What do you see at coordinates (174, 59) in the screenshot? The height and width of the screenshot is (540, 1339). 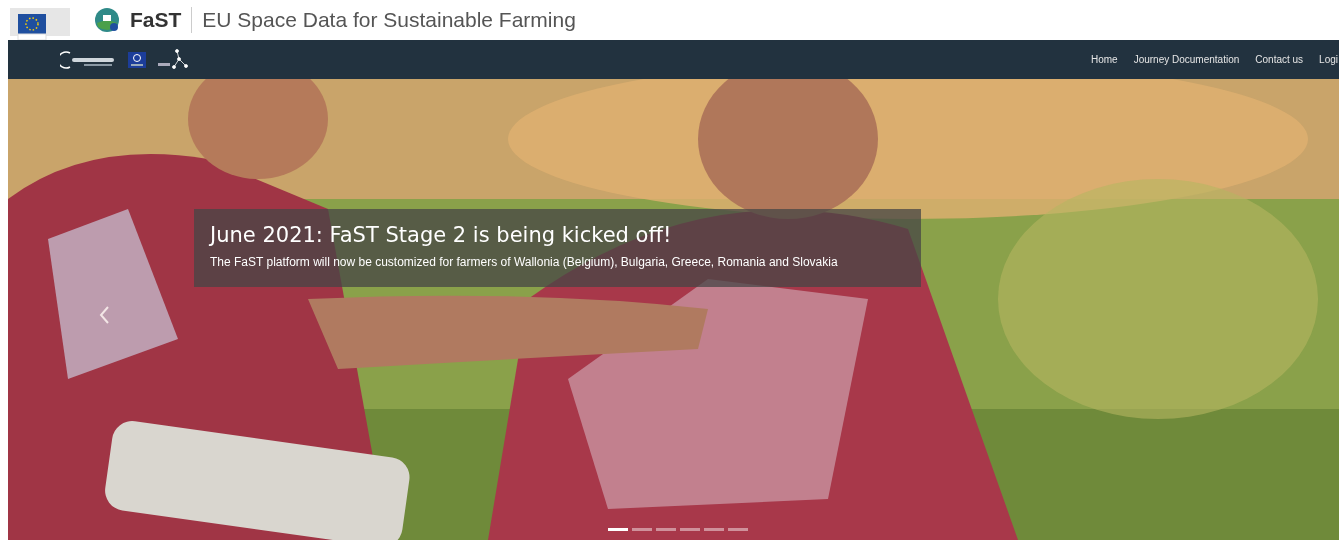 I see `network-logo-icon` at bounding box center [174, 59].